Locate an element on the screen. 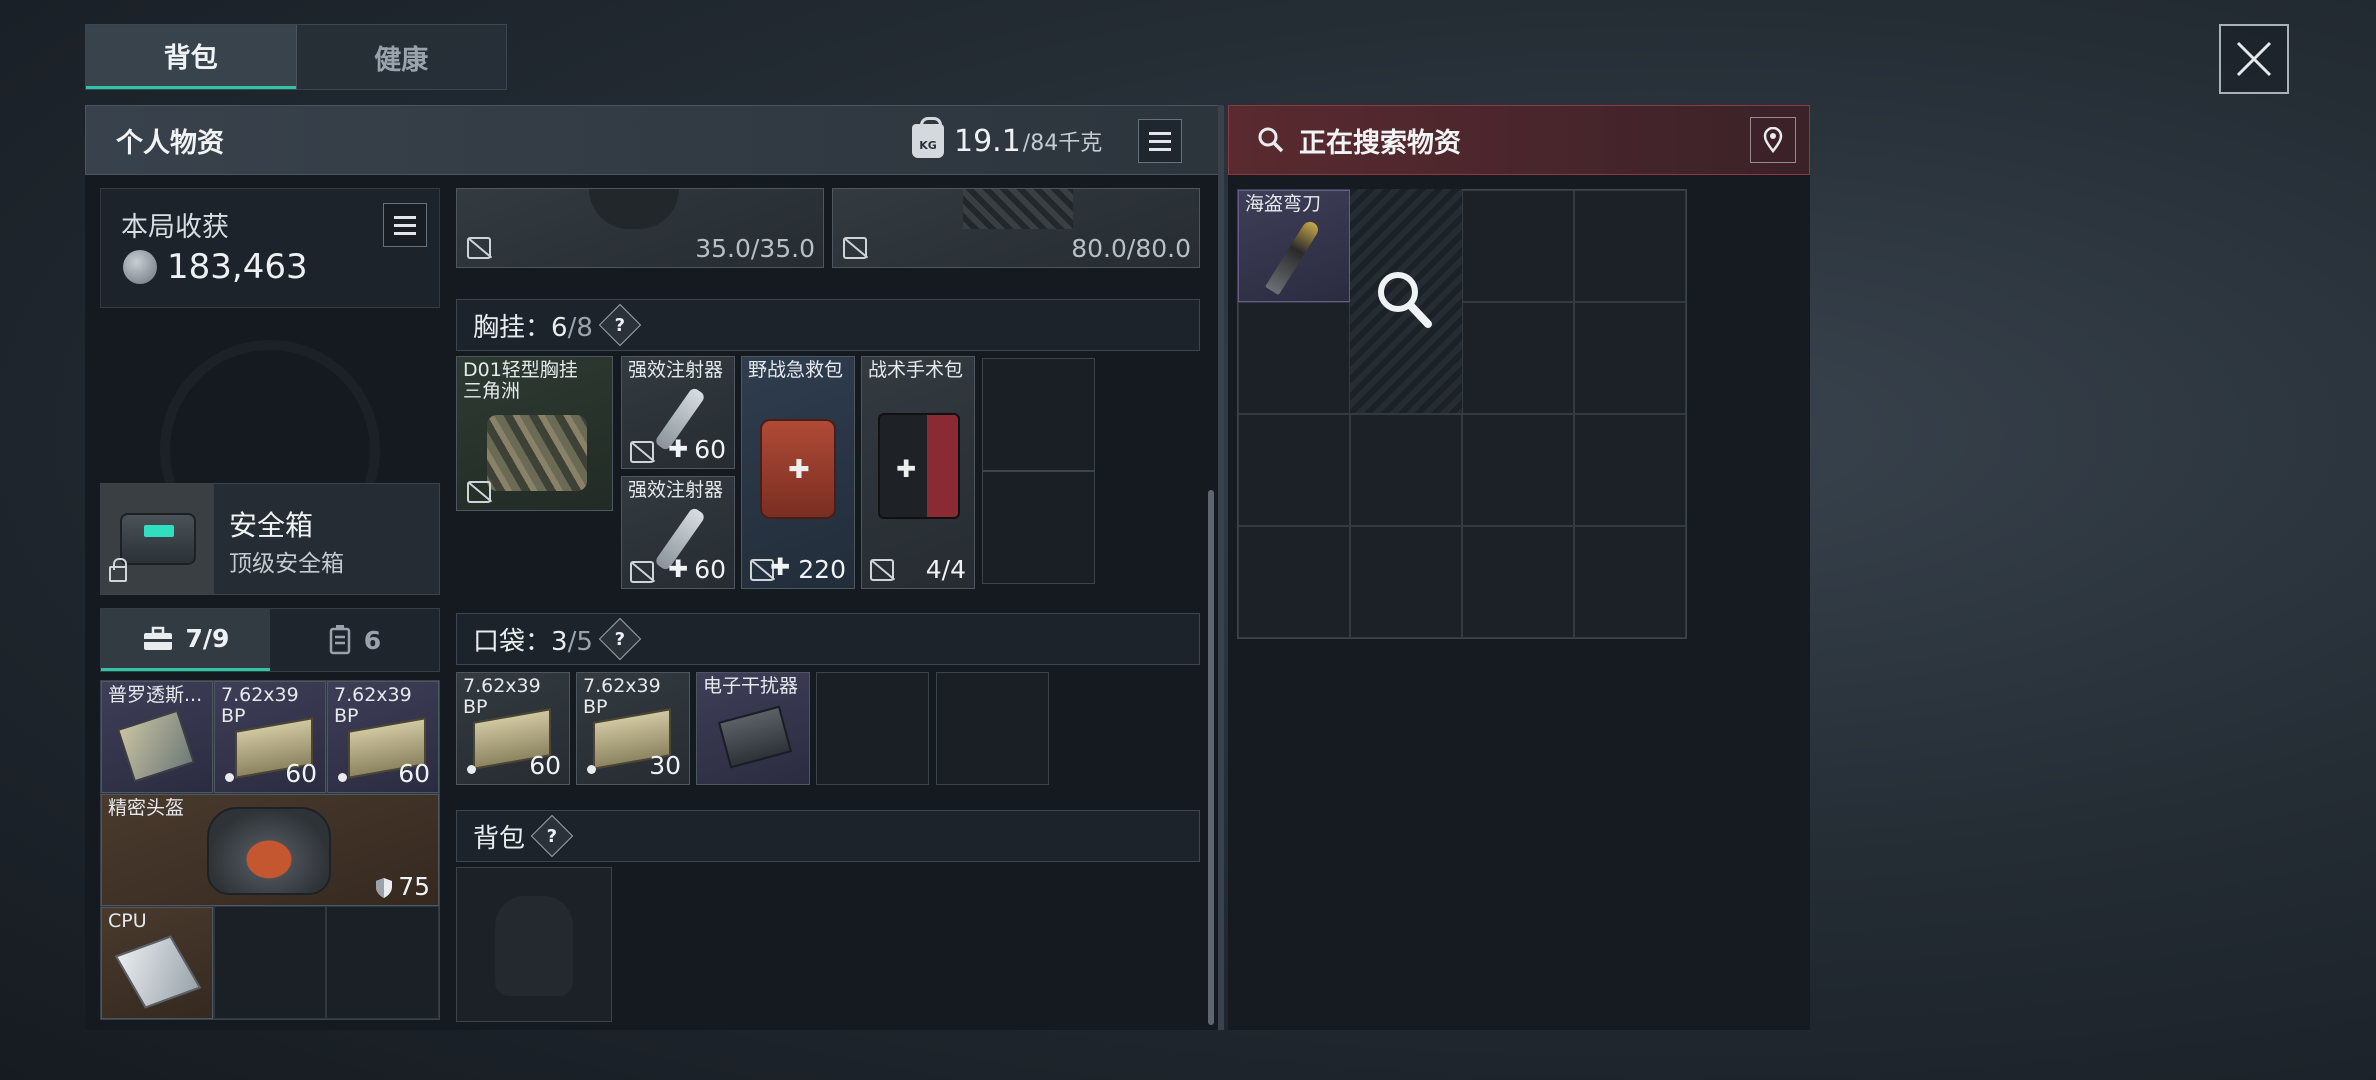 The width and height of the screenshot is (2376, 1080). item-durability: 75 is located at coordinates (414, 886).